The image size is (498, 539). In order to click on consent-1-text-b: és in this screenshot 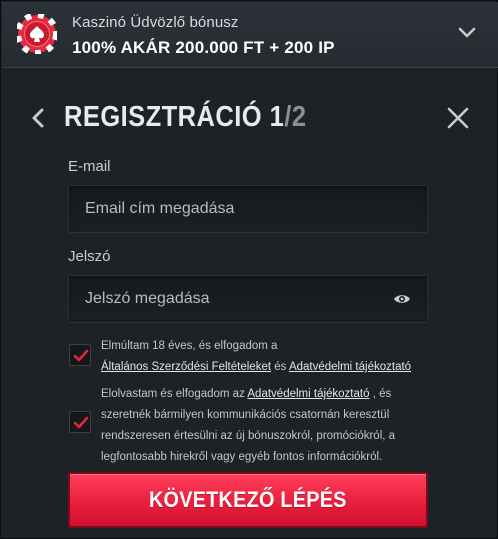, I will do `click(280, 367)`.